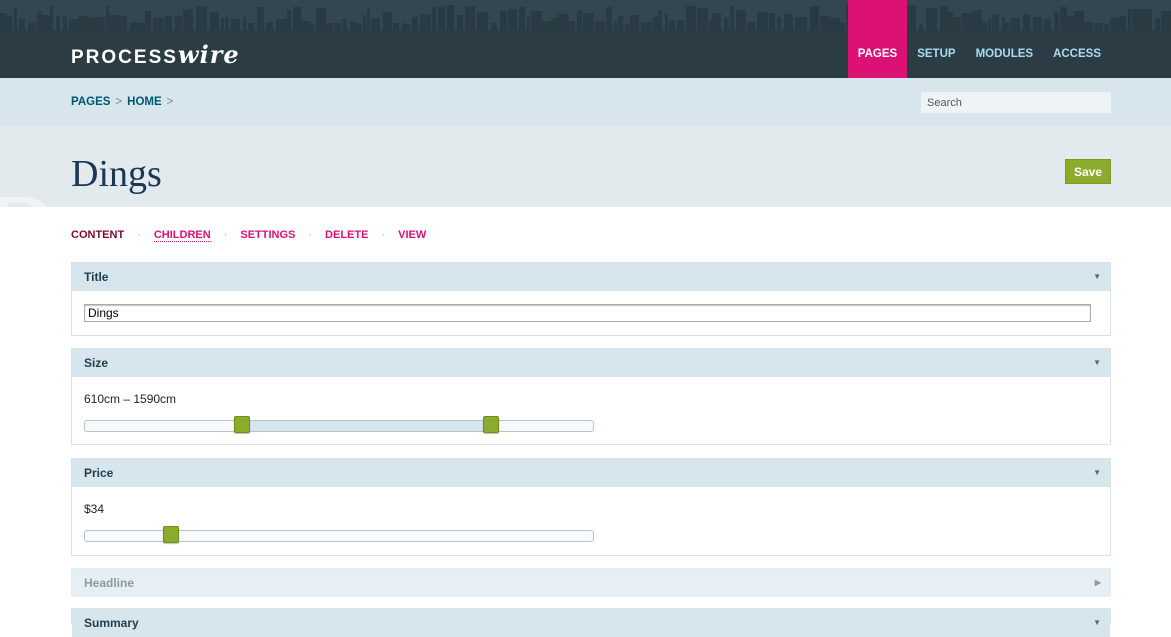 This screenshot has height=637, width=1171. I want to click on field-title-header: Title ▼, so click(591, 277).